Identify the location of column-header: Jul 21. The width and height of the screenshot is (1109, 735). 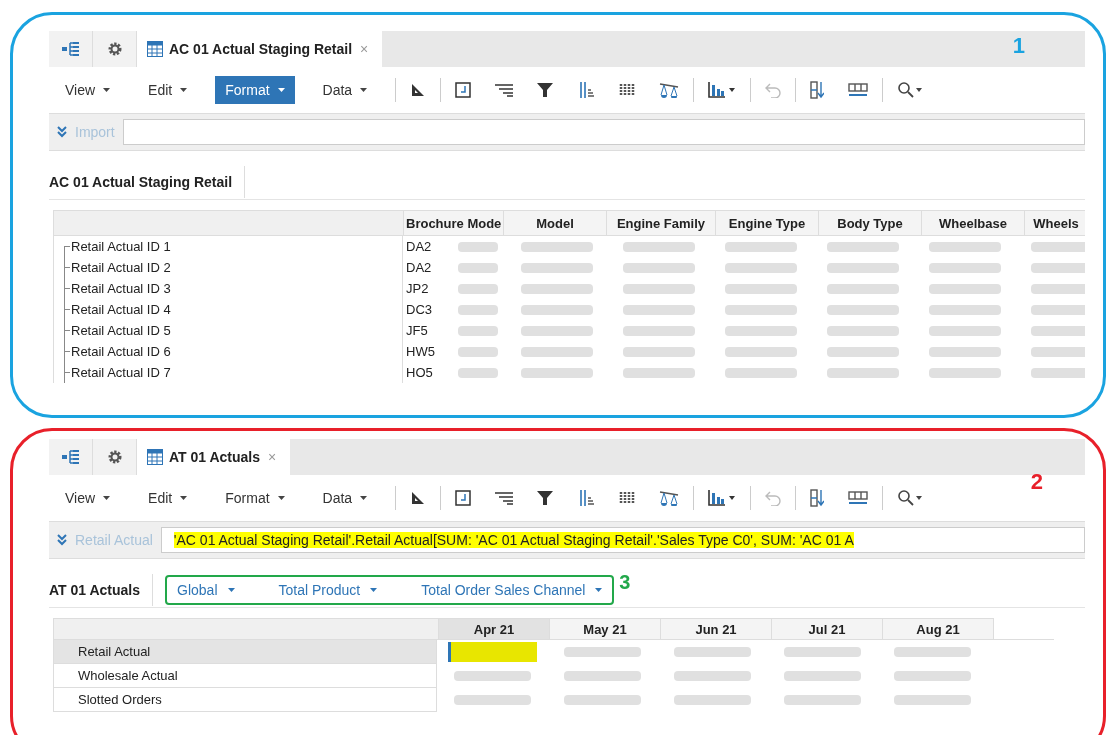
(827, 629).